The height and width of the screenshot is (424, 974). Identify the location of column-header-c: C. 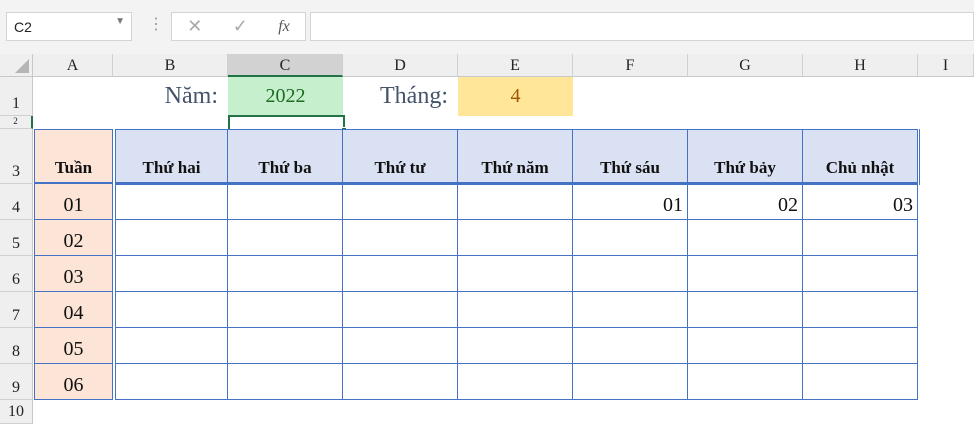
(285, 65).